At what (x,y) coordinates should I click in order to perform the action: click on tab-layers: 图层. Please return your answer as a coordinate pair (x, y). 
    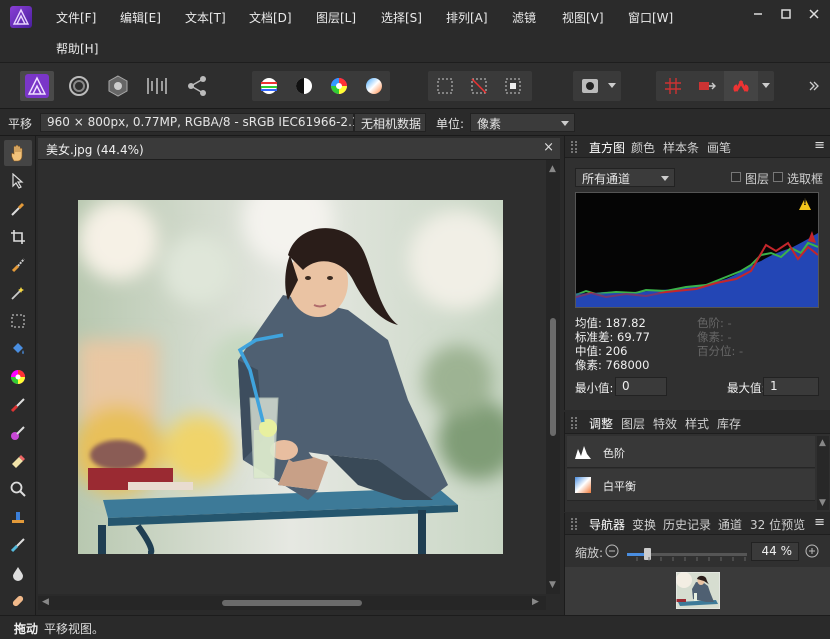
    Looking at the image, I should click on (633, 423).